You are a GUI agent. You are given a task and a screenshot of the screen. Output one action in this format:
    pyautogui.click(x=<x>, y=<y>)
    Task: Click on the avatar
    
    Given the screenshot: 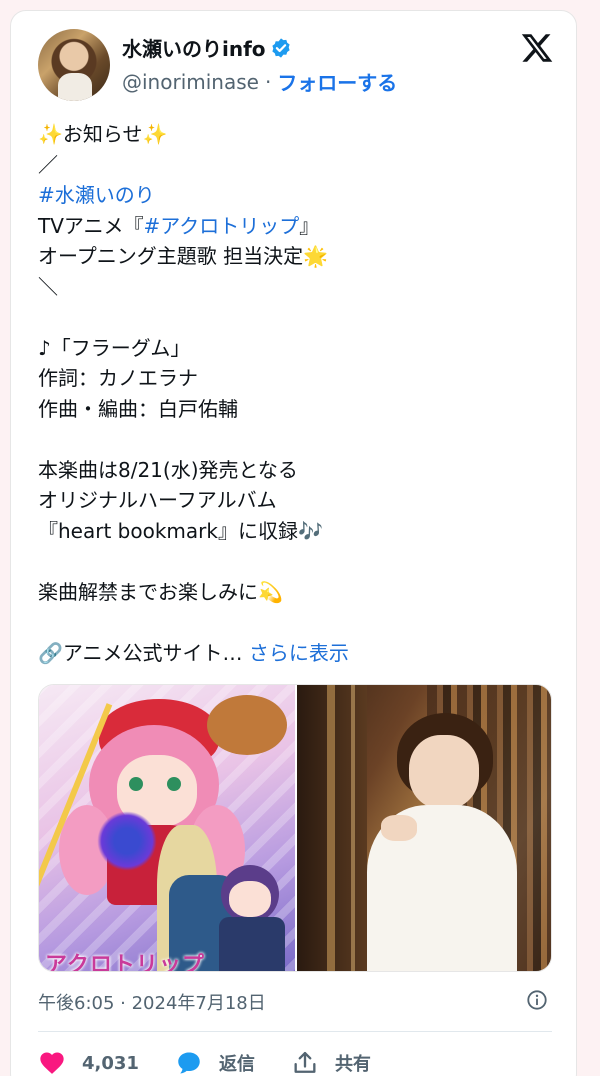 What is the action you would take?
    pyautogui.click(x=74, y=65)
    